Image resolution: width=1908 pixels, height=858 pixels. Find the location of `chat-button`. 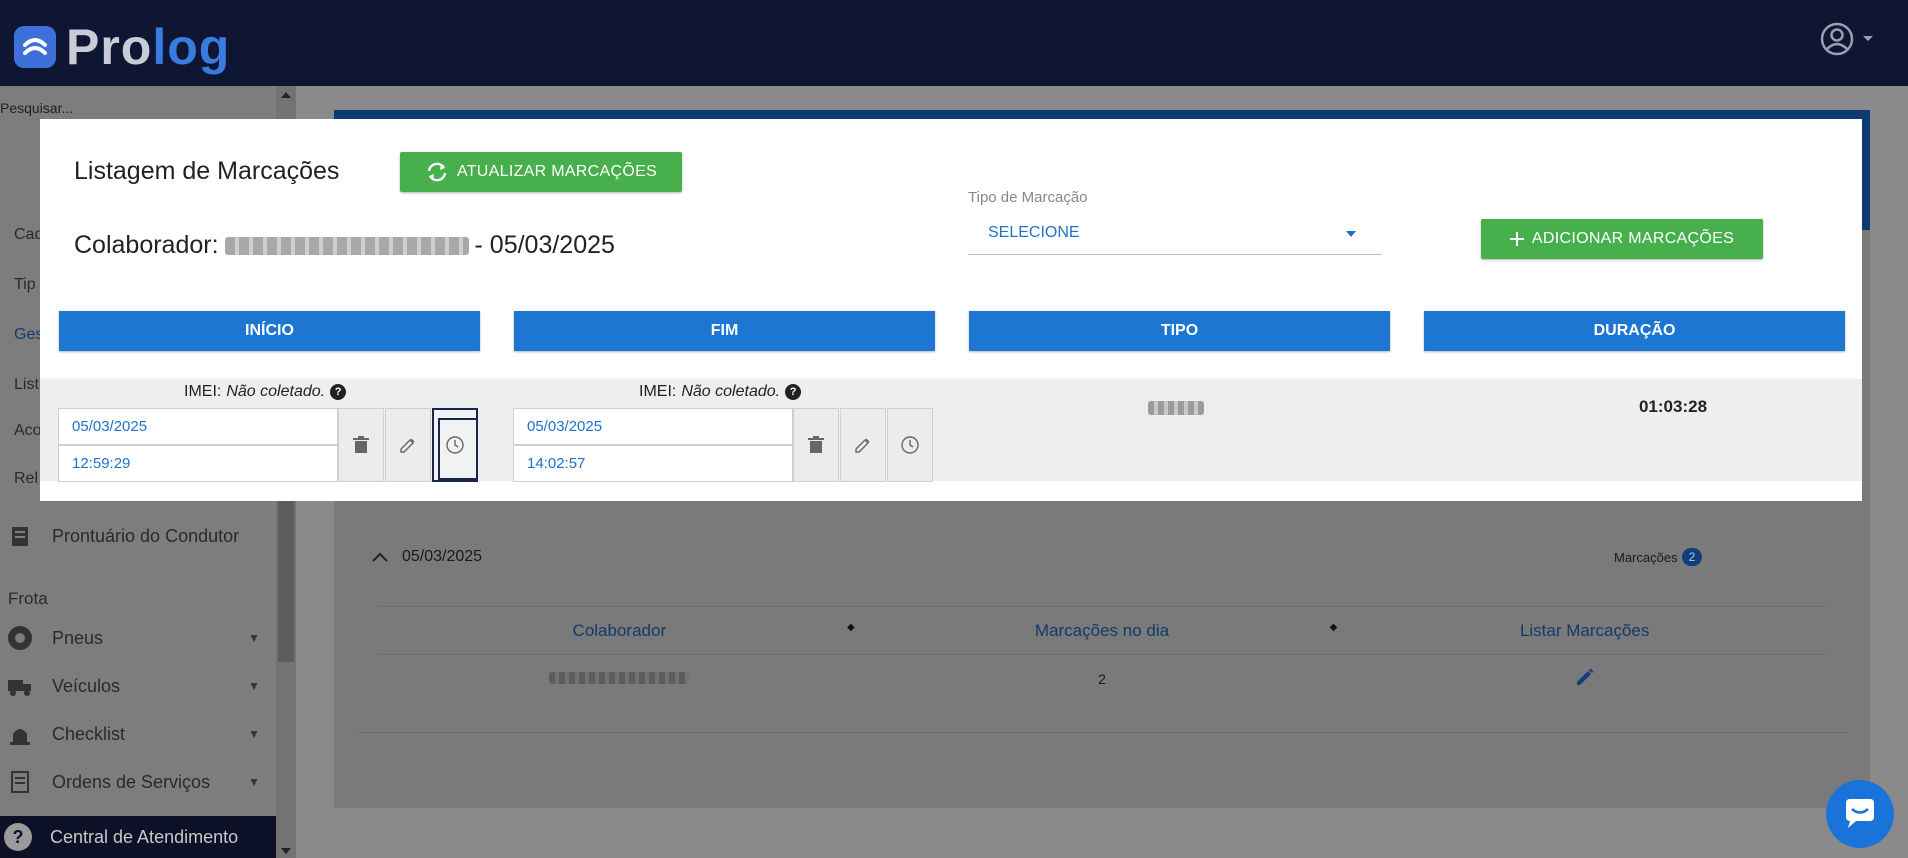

chat-button is located at coordinates (1860, 814).